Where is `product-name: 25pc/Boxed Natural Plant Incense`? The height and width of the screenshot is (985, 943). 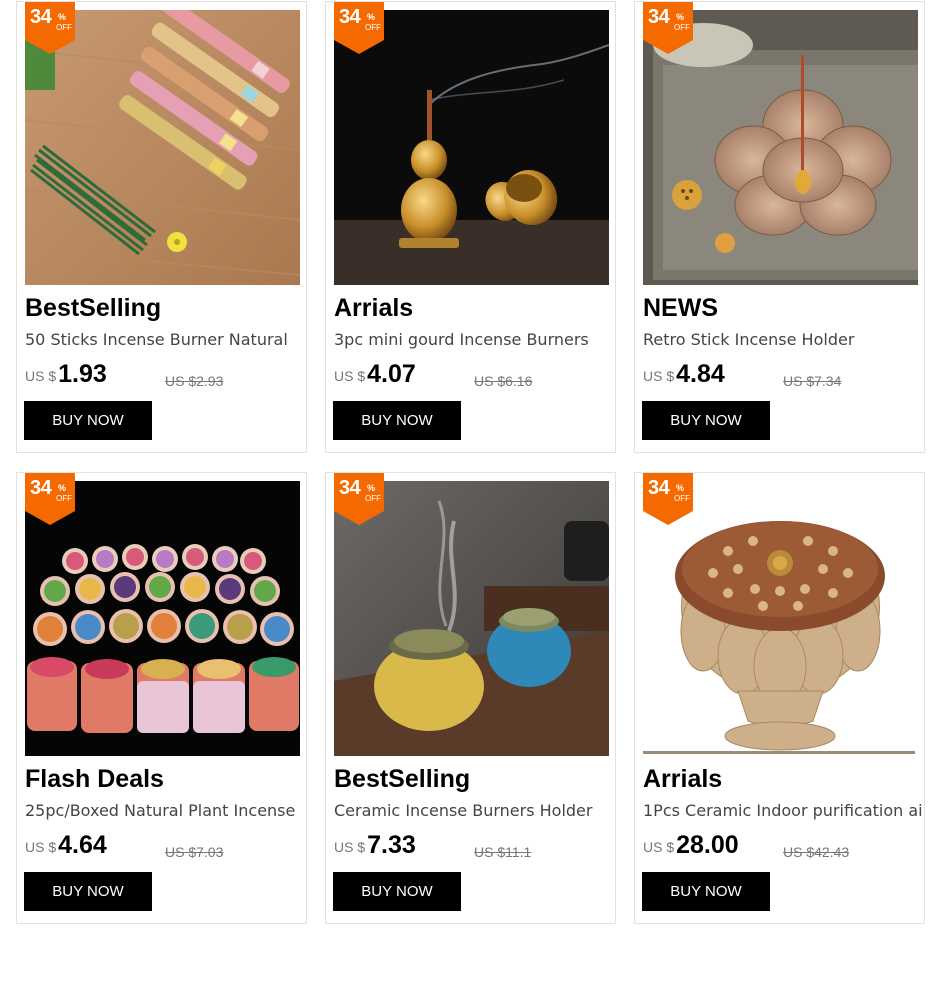 product-name: 25pc/Boxed Natural Plant Incense is located at coordinates (165, 810).